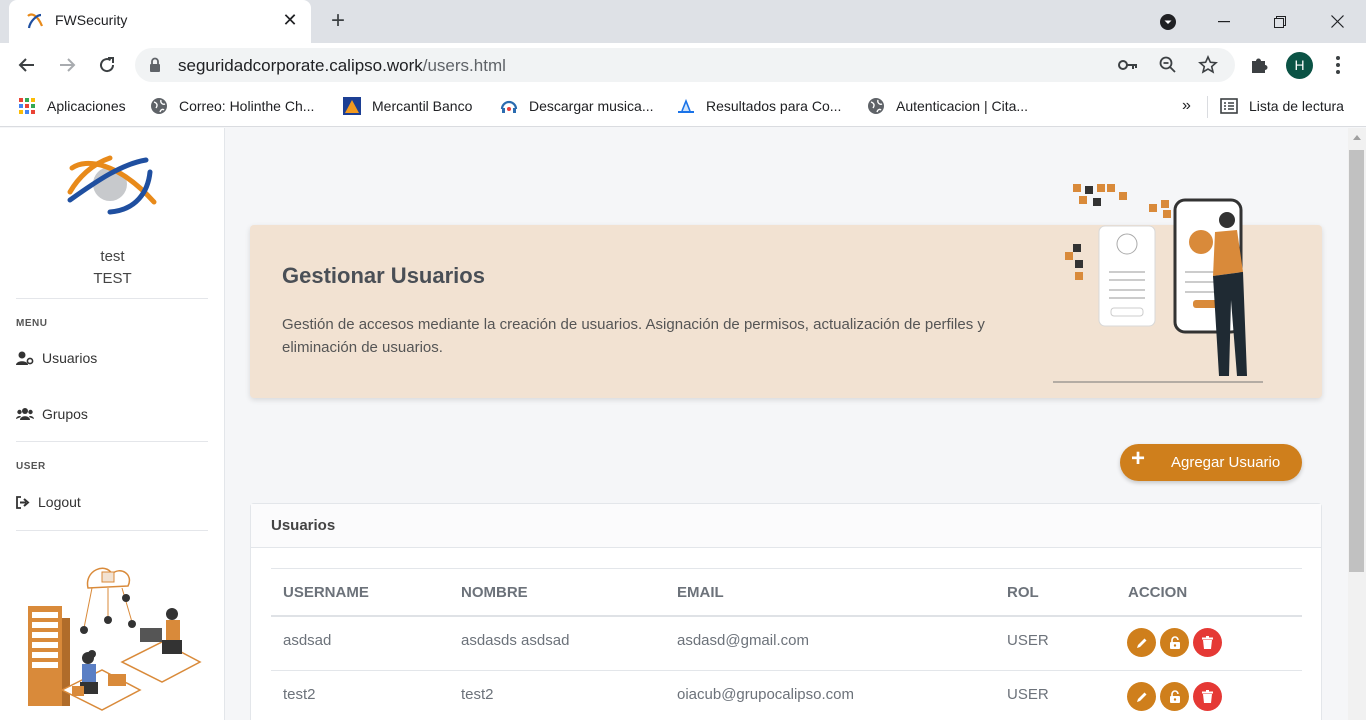  I want to click on cell-email: oiacub@grupocalipso.com, so click(765, 694).